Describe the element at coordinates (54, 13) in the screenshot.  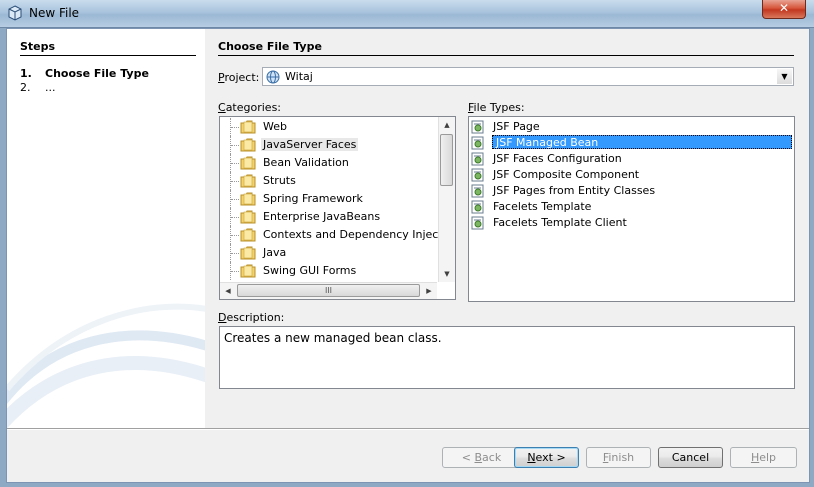
I see `window-title: New File` at that location.